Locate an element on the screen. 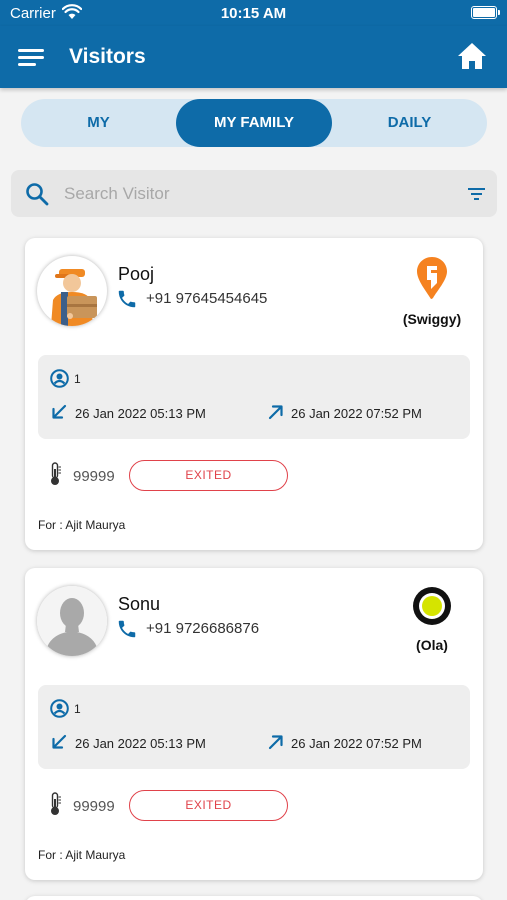 Image resolution: width=507 pixels, height=900 pixels. ola-logo-icon is located at coordinates (432, 608).